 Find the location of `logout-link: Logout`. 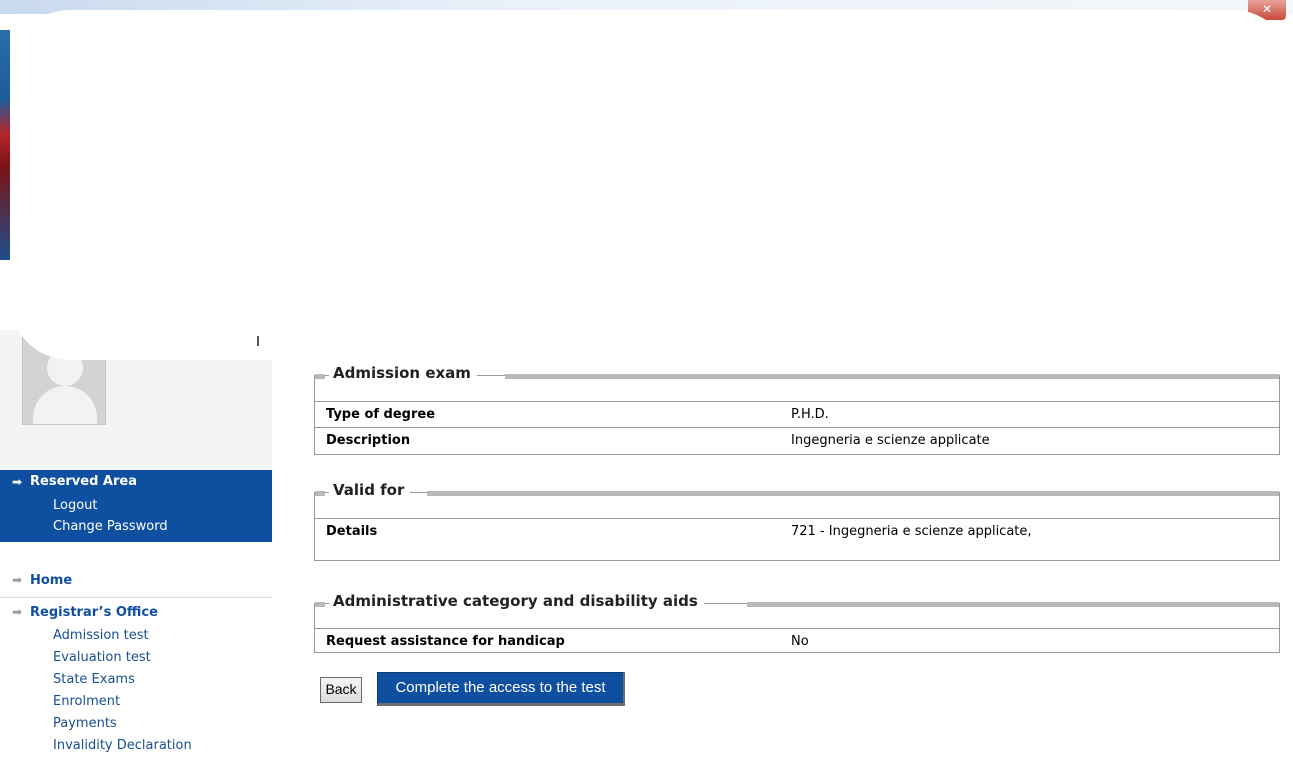

logout-link: Logout is located at coordinates (75, 505).